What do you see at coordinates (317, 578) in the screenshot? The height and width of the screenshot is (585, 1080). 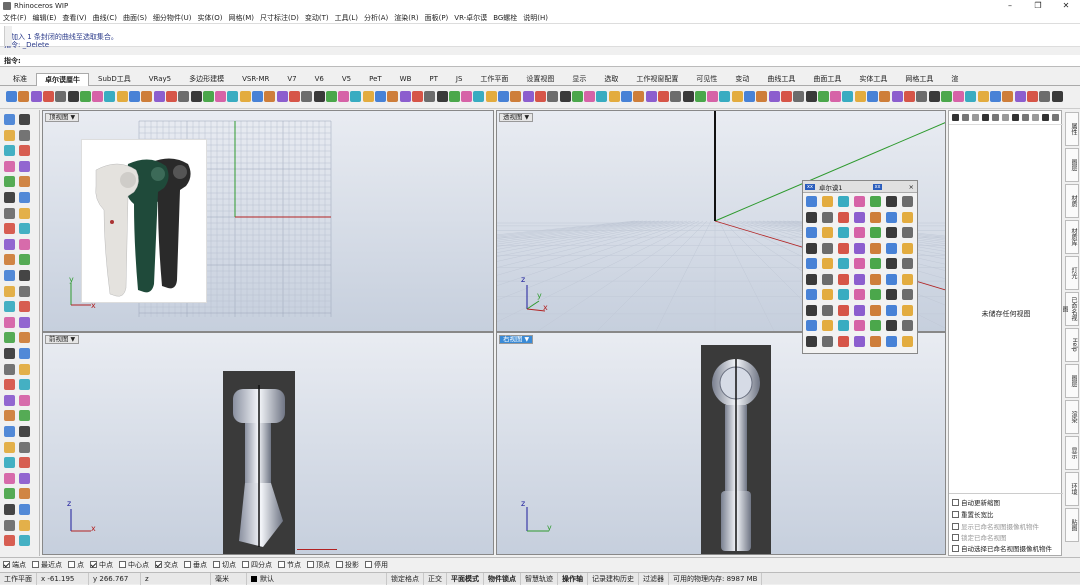 I see `status-layer: 默认` at bounding box center [317, 578].